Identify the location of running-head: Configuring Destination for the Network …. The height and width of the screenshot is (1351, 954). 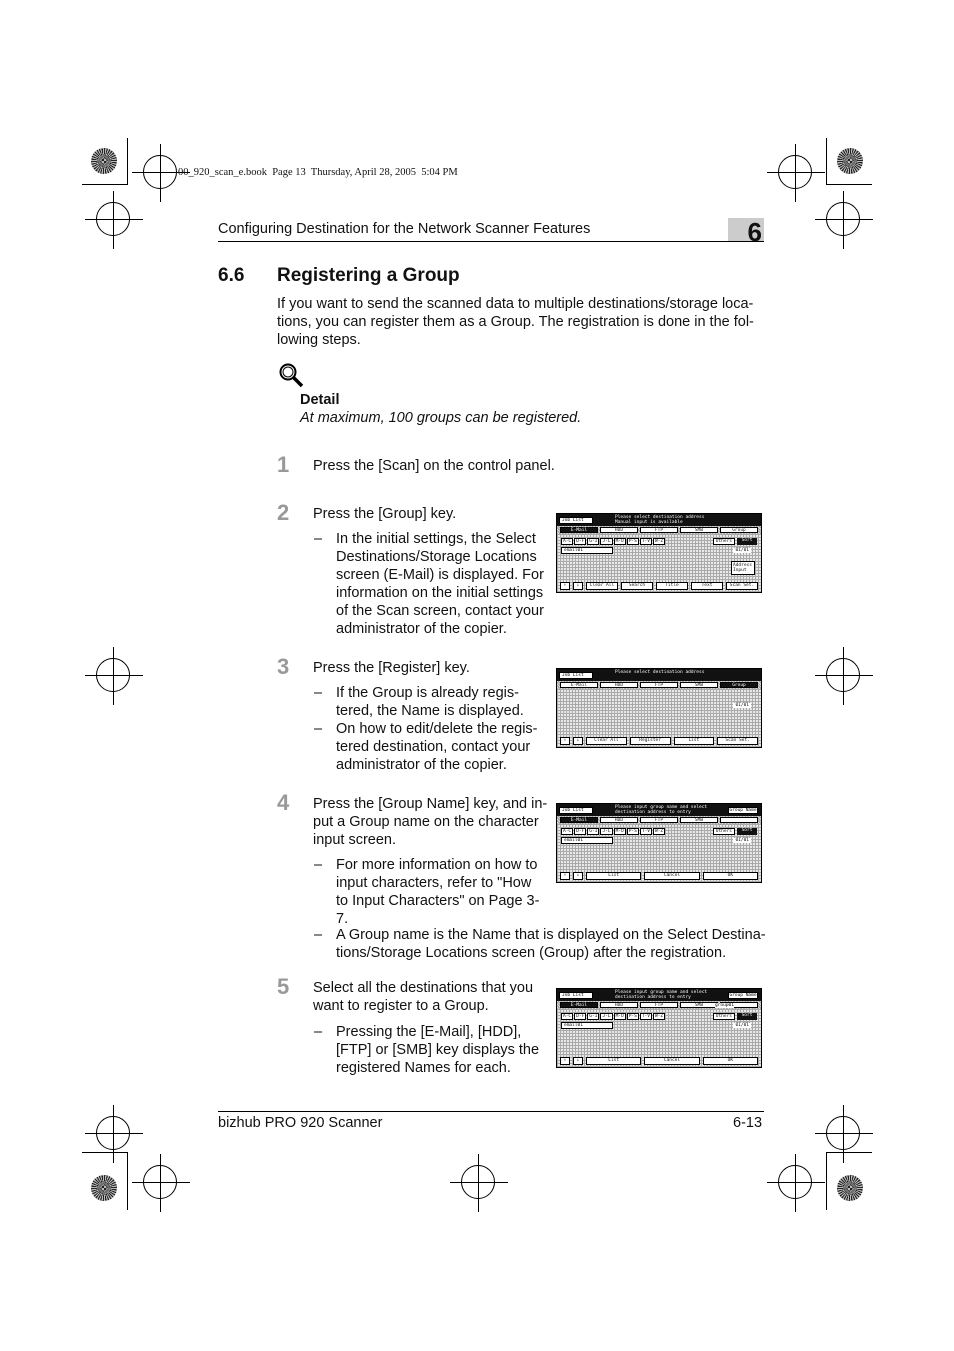
(404, 229).